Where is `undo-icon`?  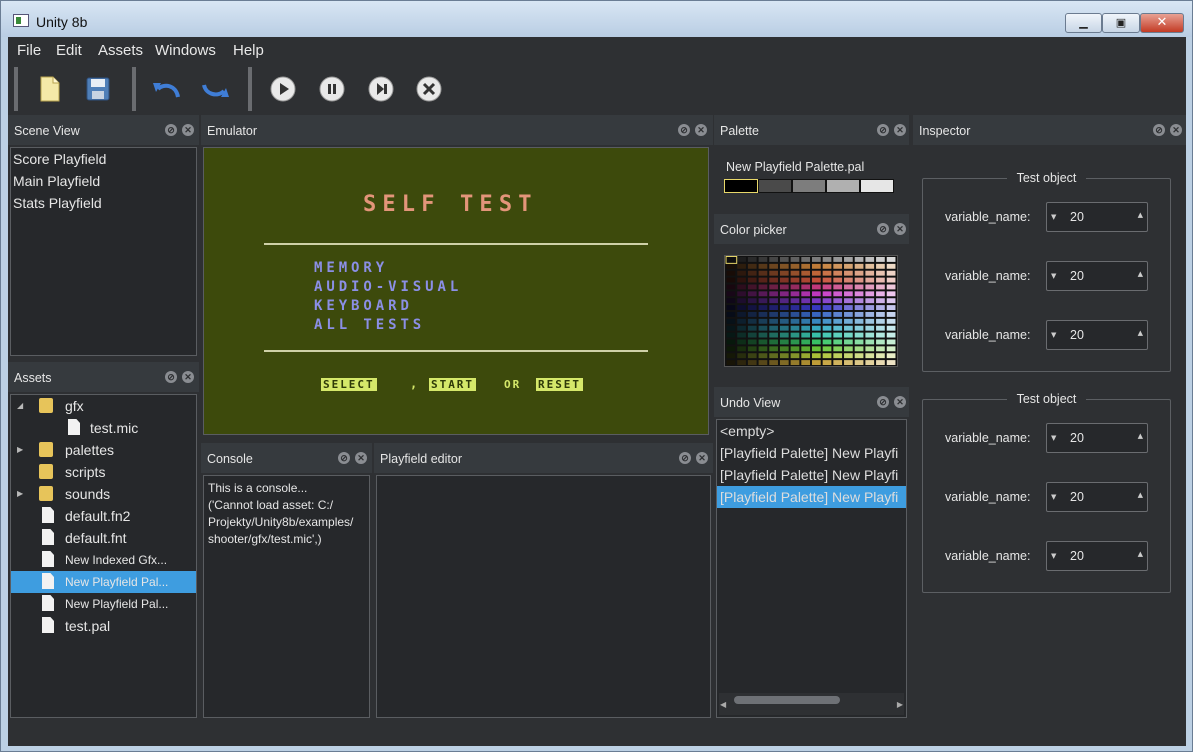 undo-icon is located at coordinates (166, 89).